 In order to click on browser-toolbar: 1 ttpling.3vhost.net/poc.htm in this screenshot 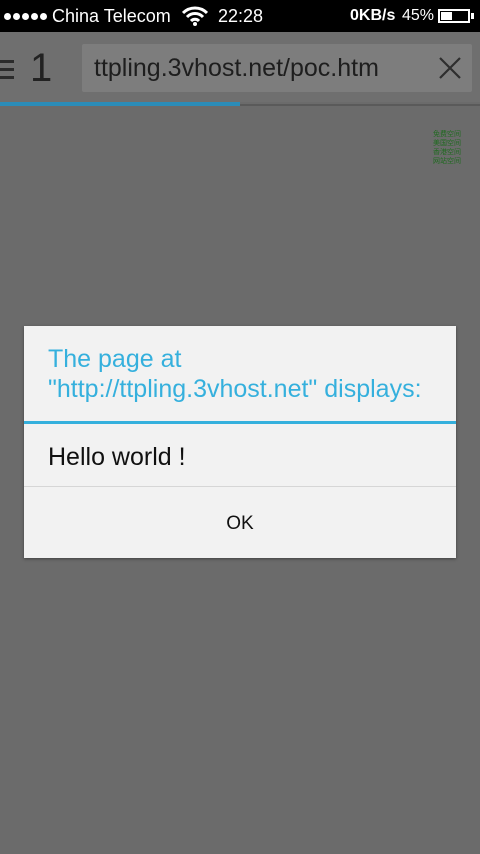, I will do `click(240, 67)`.